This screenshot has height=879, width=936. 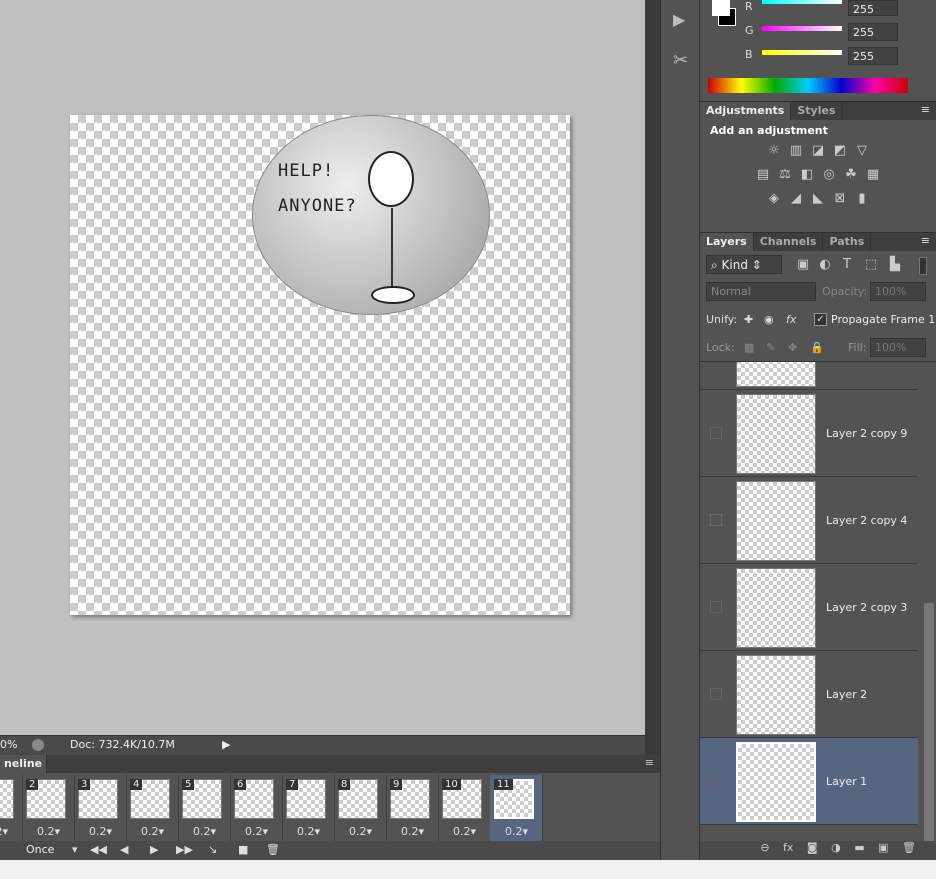 I want to click on r-slider, so click(x=802, y=2).